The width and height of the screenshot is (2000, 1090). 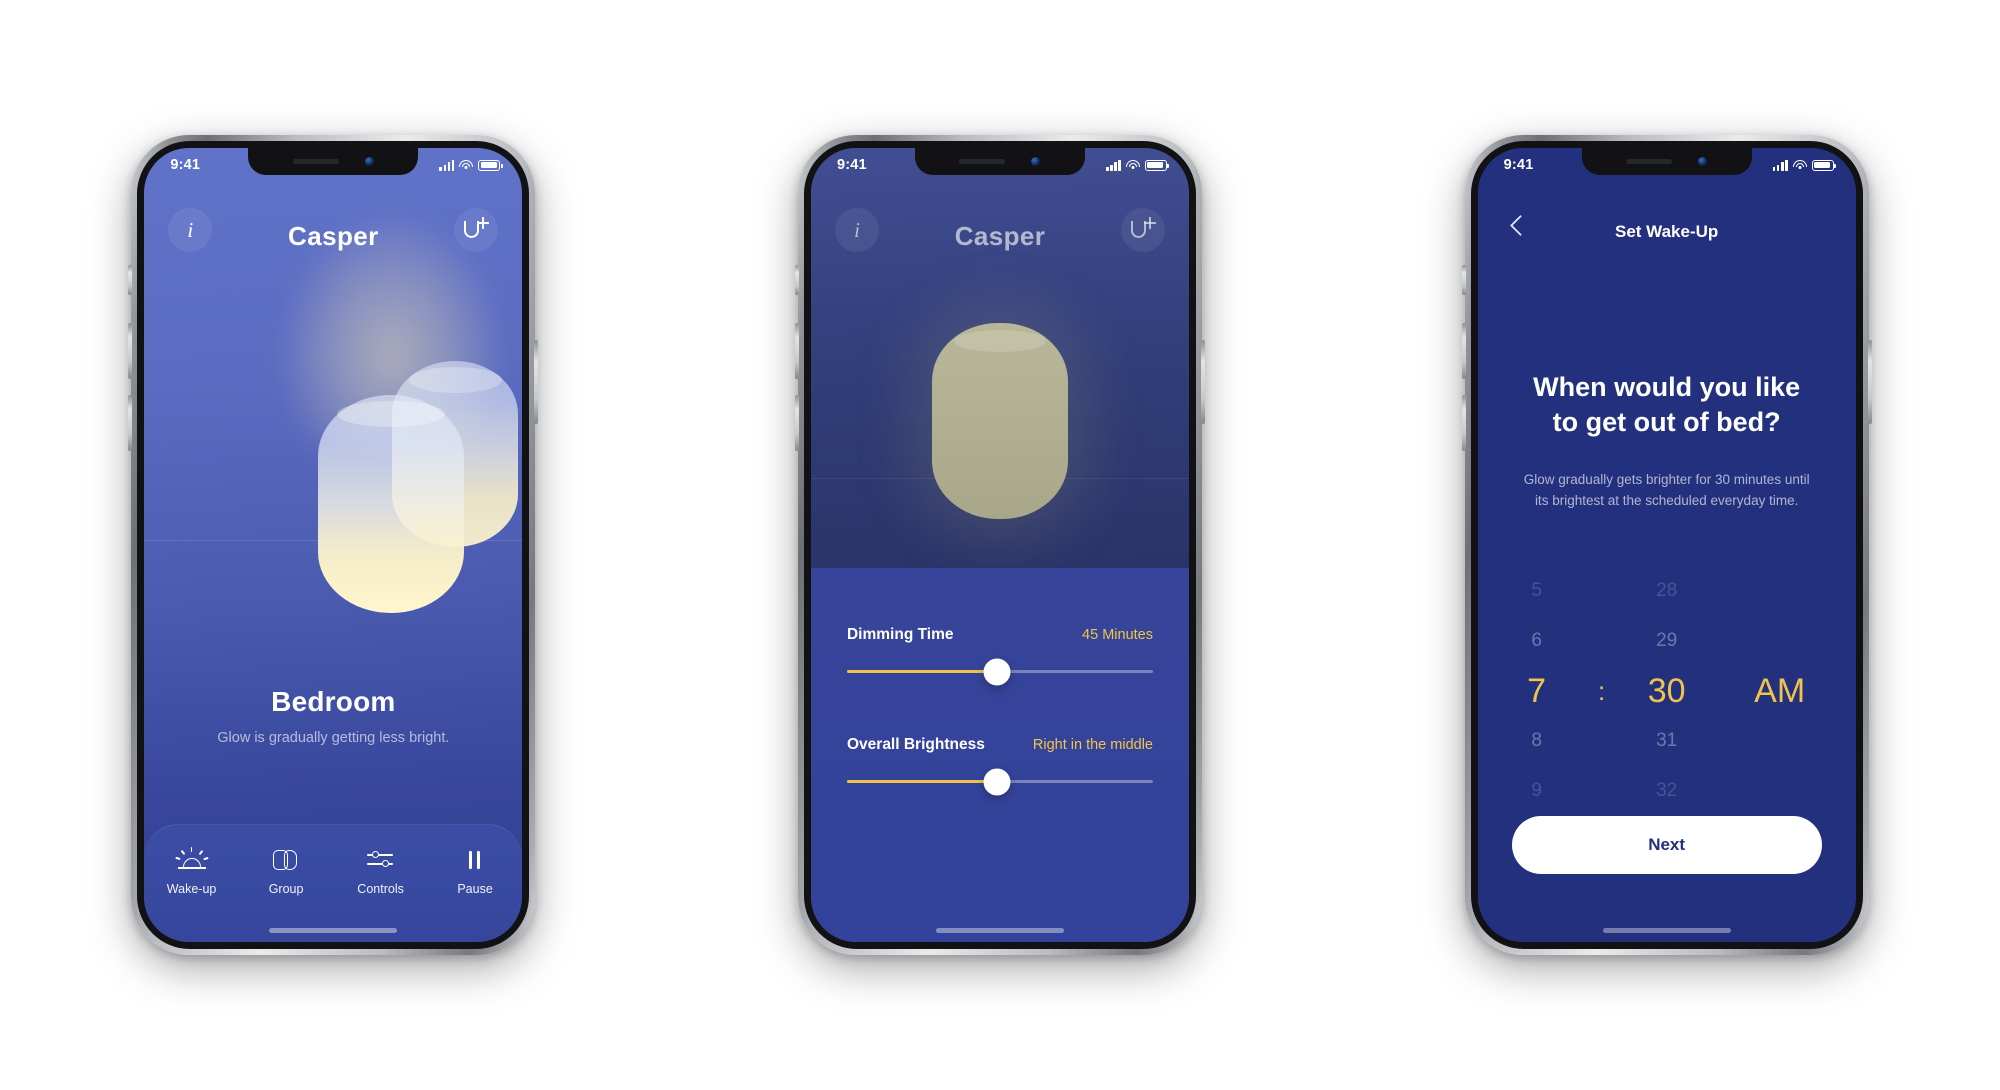 What do you see at coordinates (1536, 641) in the screenshot?
I see `hour-option: 6` at bounding box center [1536, 641].